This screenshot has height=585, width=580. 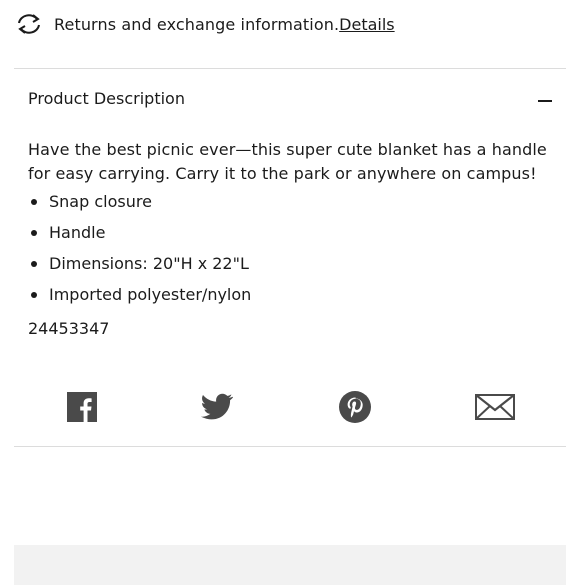 What do you see at coordinates (290, 565) in the screenshot?
I see `grey-panel` at bounding box center [290, 565].